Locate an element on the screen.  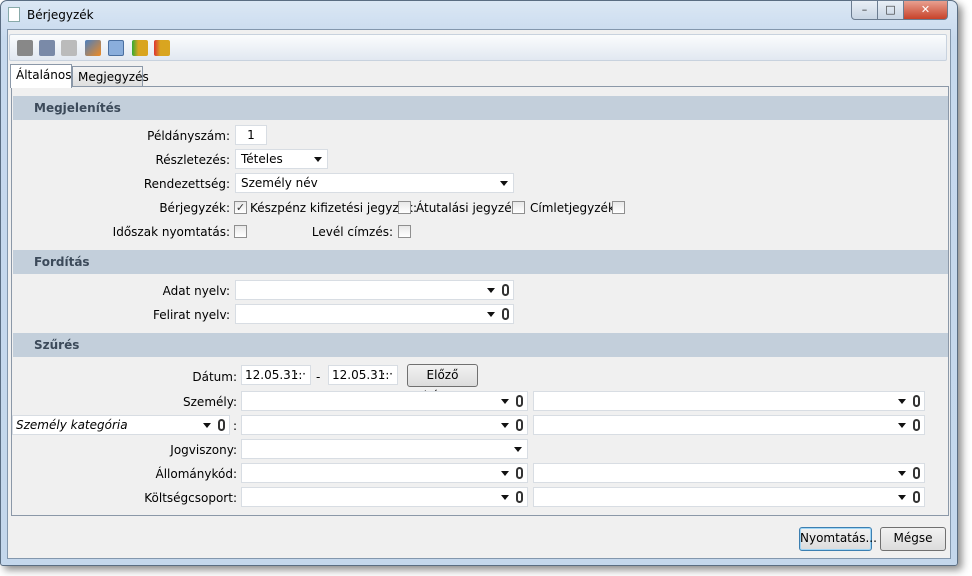
category-select-to is located at coordinates (729, 425).